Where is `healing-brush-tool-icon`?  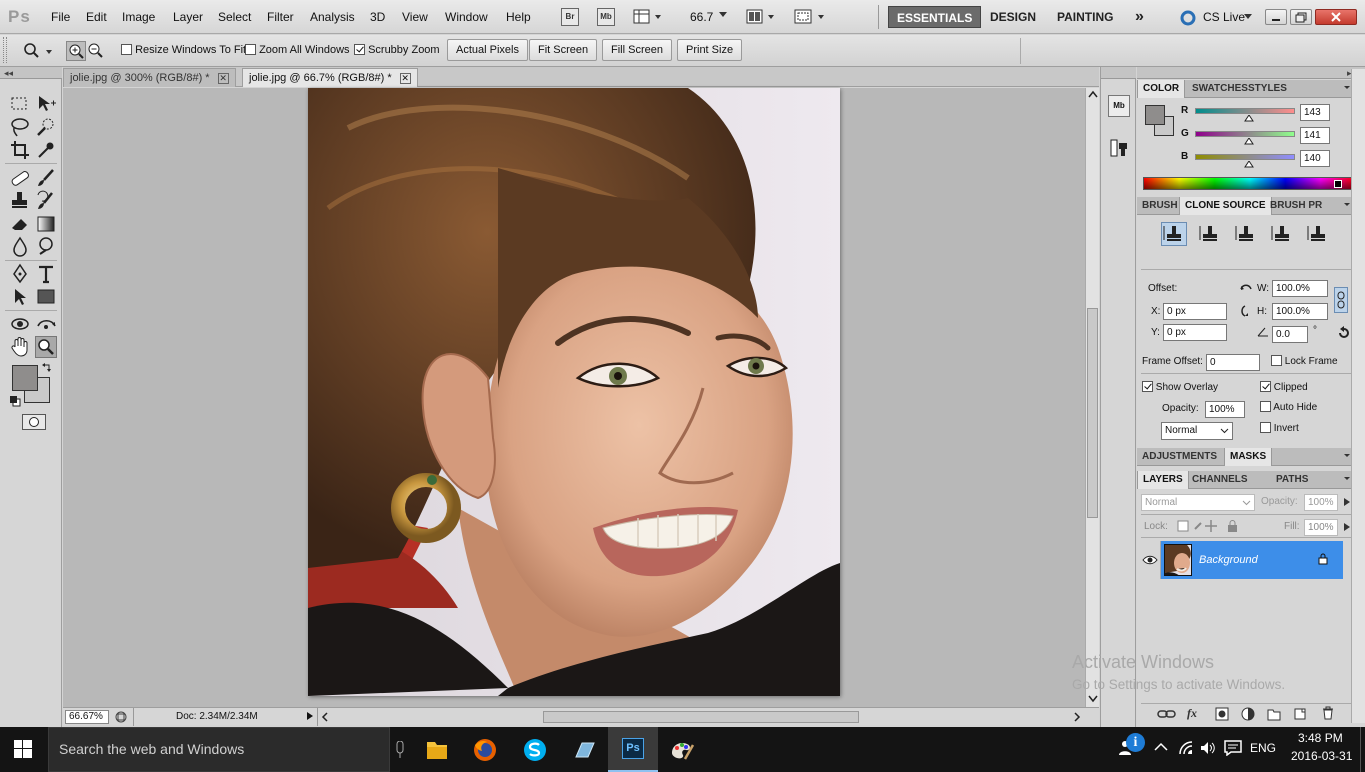 healing-brush-tool-icon is located at coordinates (20, 178).